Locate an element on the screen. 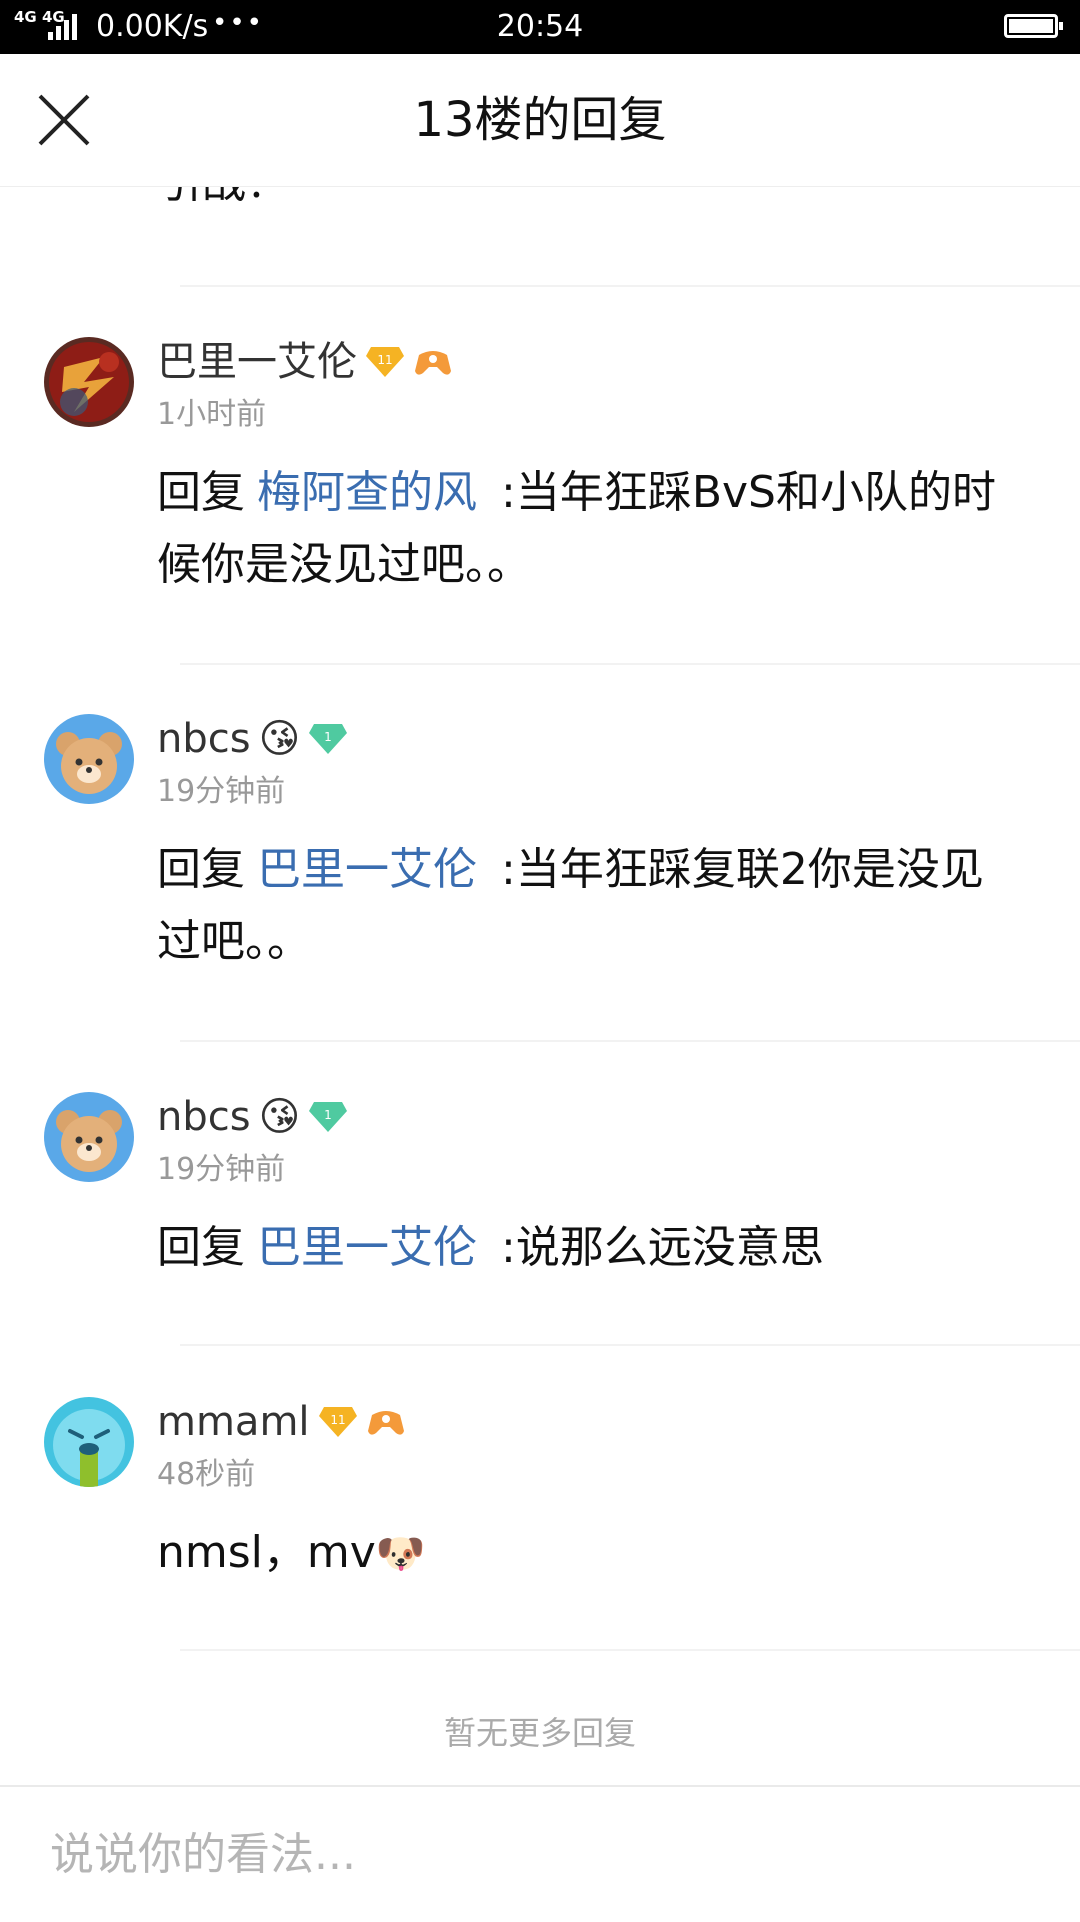 Image resolution: width=1080 pixels, height=1922 pixels. status-bar: 4G 4G 0.00K/s ••• 20:54 is located at coordinates (540, 27).